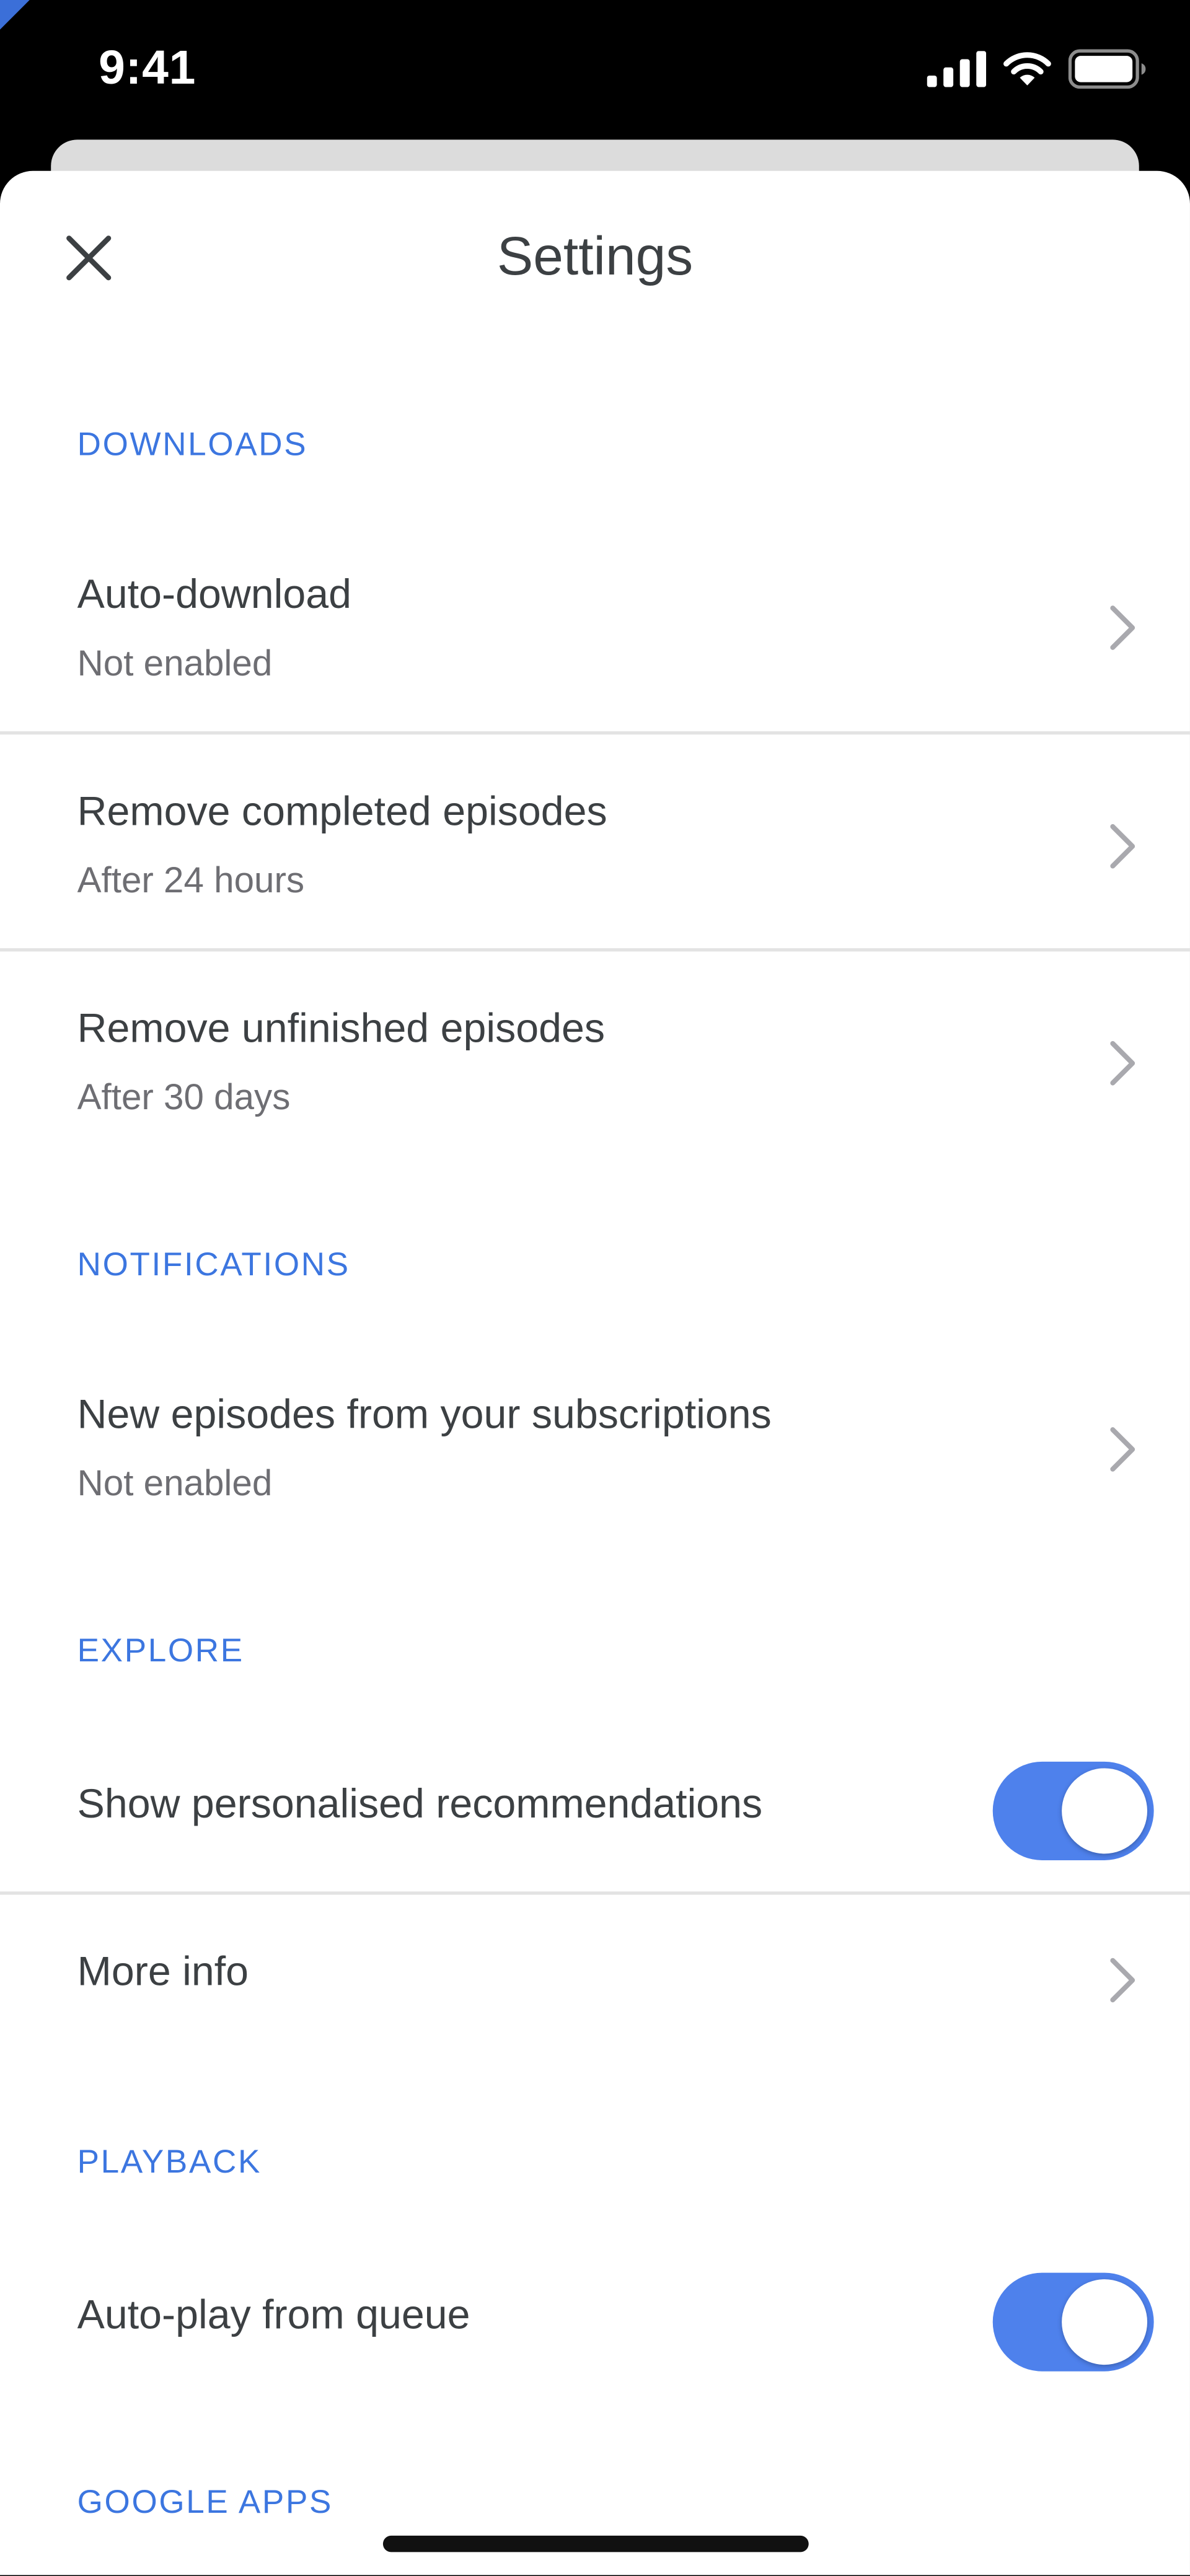 The height and width of the screenshot is (2576, 1190). I want to click on more-info-title: More info, so click(163, 1972).